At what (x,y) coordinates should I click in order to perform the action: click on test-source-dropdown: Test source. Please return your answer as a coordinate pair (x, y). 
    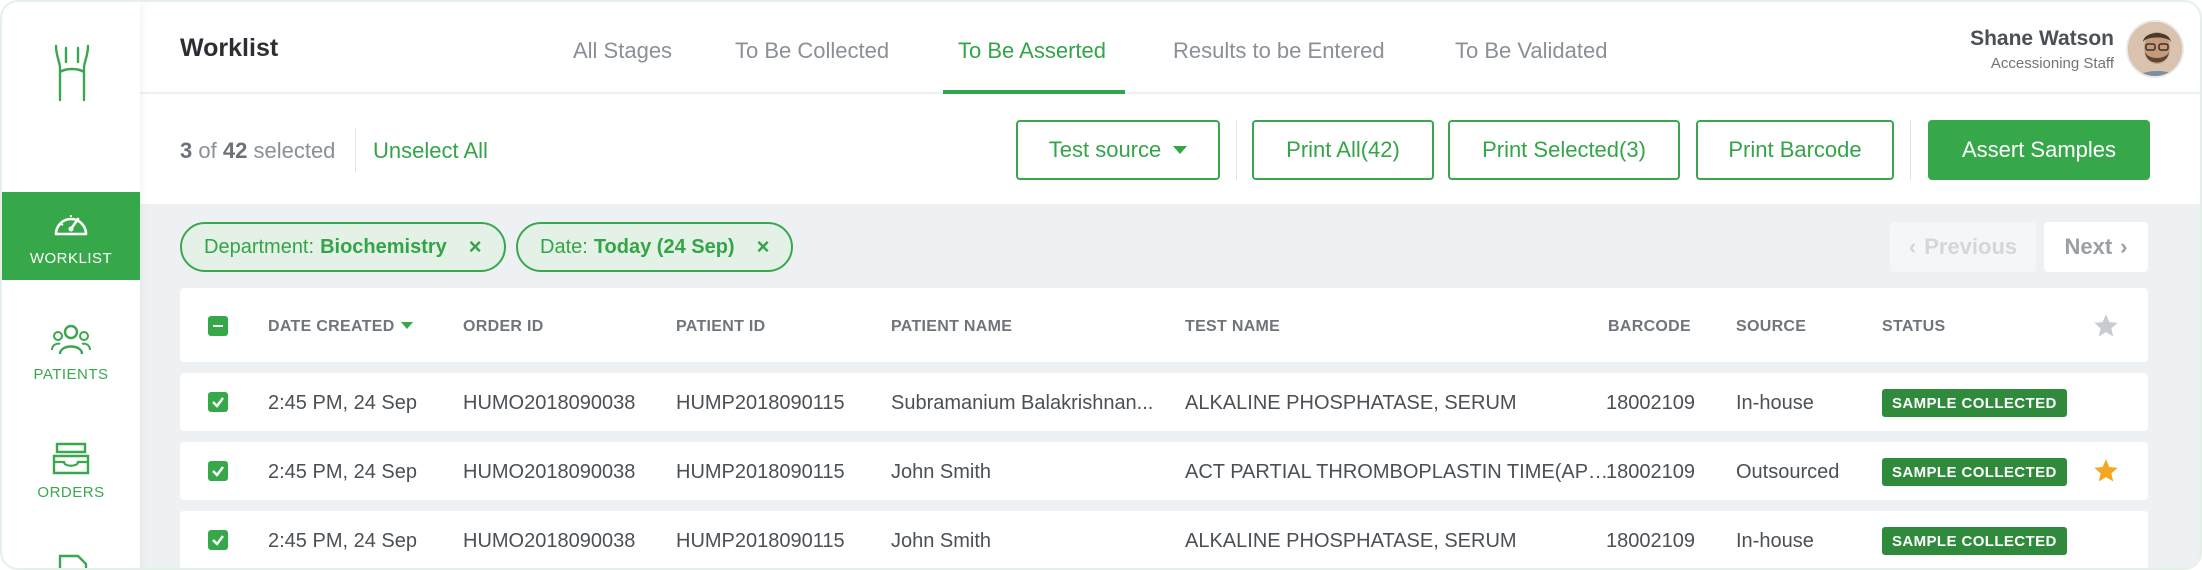
    Looking at the image, I should click on (1118, 150).